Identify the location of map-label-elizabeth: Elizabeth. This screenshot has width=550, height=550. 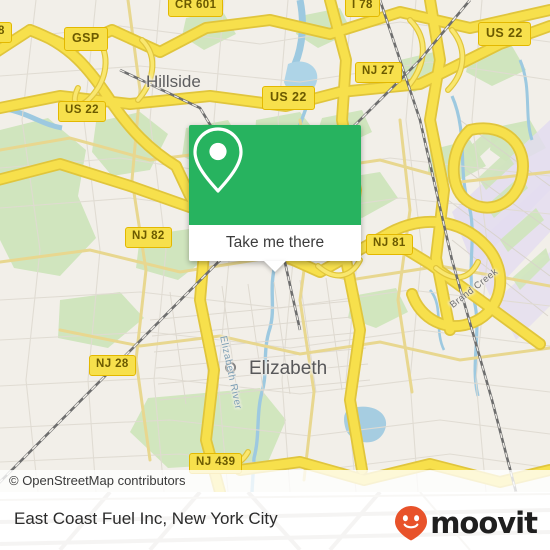
(288, 368).